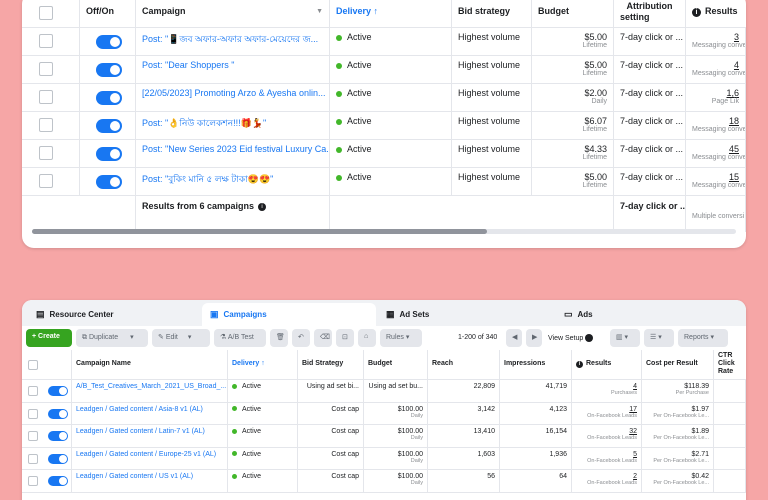  What do you see at coordinates (606, 476) in the screenshot?
I see `results-value: 2` at bounding box center [606, 476].